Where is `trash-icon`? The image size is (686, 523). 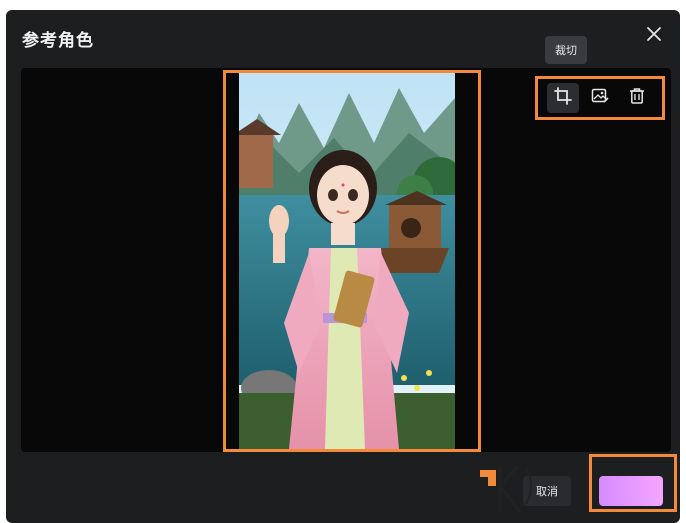
trash-icon is located at coordinates (637, 98).